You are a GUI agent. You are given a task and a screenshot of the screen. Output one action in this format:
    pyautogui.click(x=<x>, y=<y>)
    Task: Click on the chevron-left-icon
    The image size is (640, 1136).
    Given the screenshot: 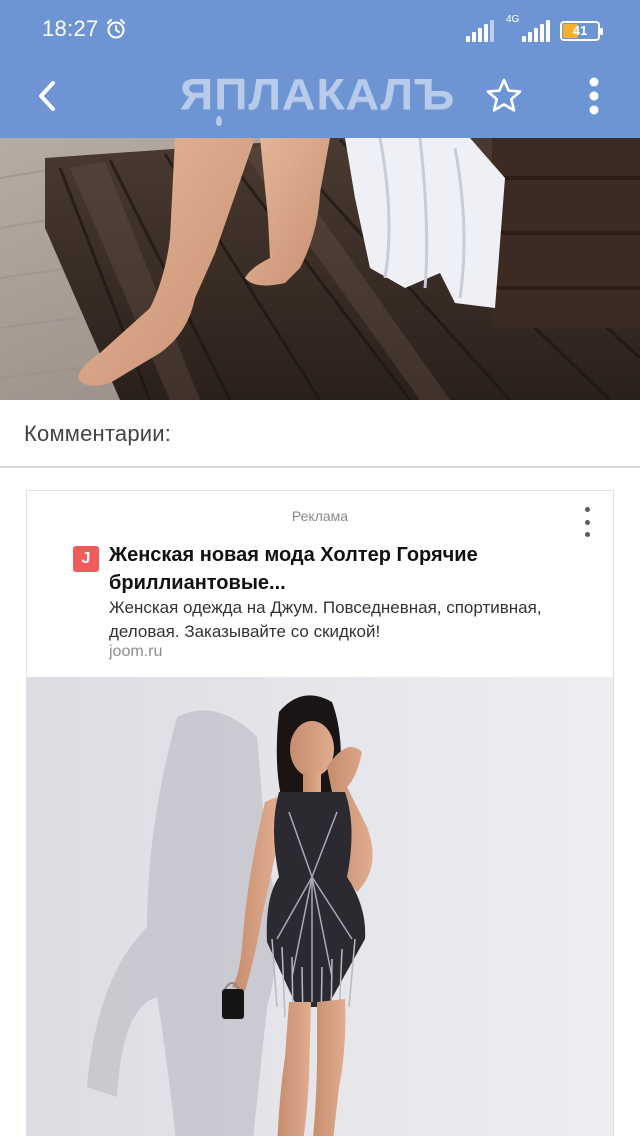 What is the action you would take?
    pyautogui.click(x=47, y=96)
    